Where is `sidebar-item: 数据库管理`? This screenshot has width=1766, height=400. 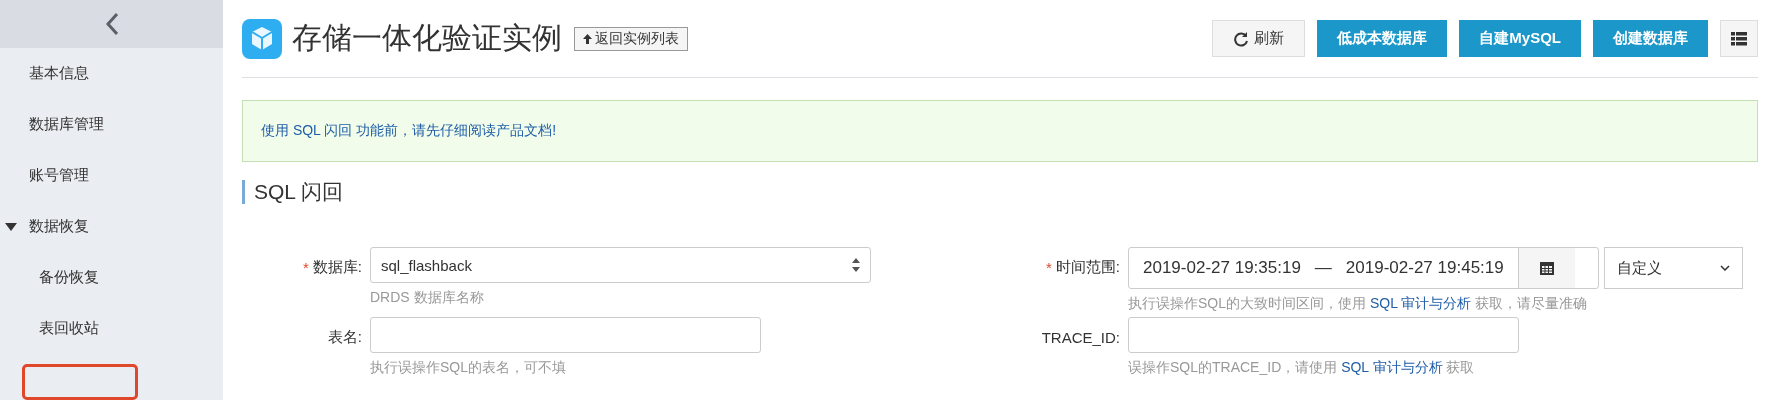 sidebar-item: 数据库管理 is located at coordinates (111, 124).